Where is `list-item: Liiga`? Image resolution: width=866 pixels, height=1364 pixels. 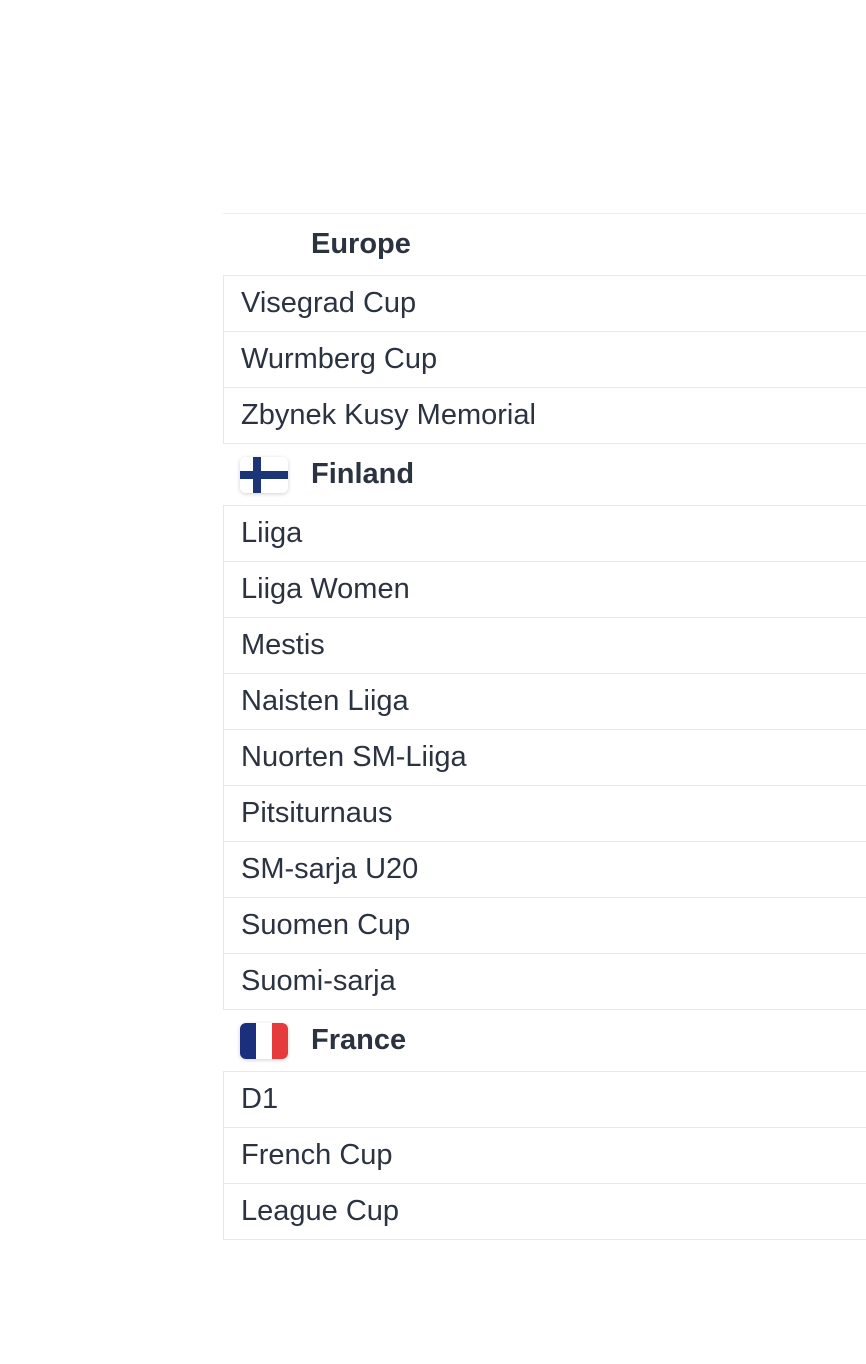
list-item: Liiga is located at coordinates (544, 534).